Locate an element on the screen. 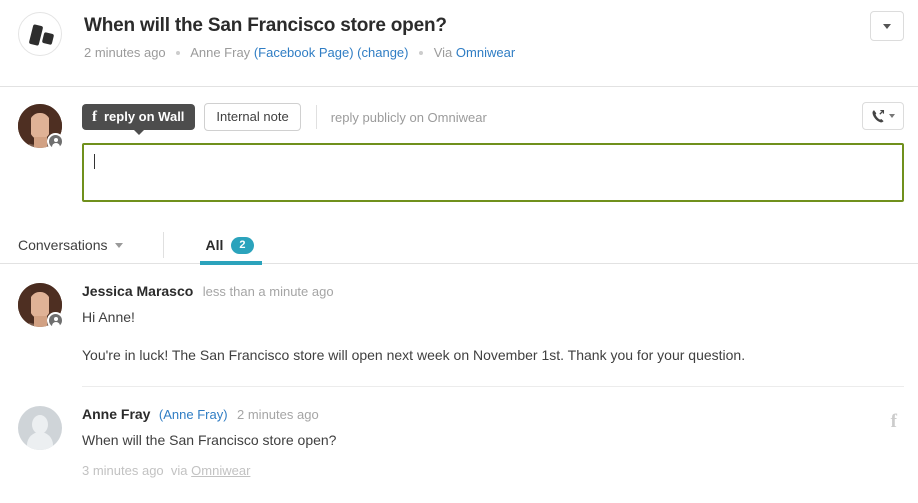  tab-internal-note-label: Internal note is located at coordinates (252, 116).